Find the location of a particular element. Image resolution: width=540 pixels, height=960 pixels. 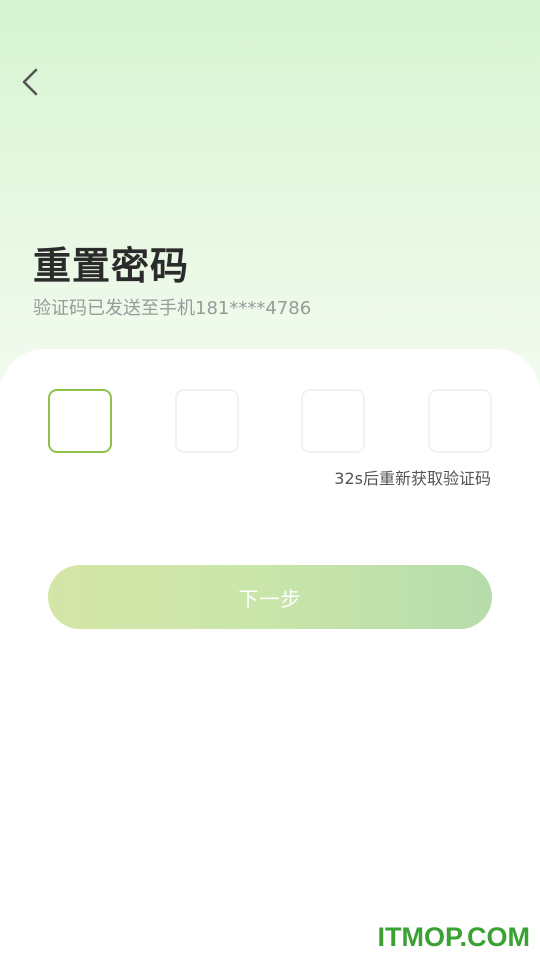

verification-code-input is located at coordinates (270, 421).